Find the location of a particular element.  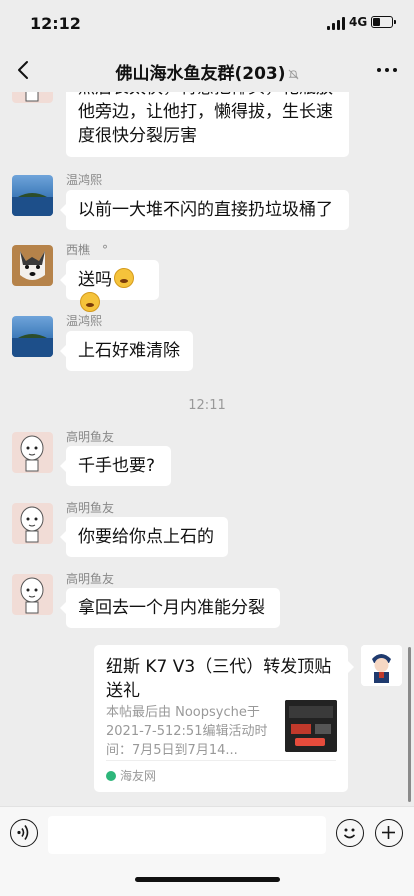

network-type: 4G is located at coordinates (358, 22).